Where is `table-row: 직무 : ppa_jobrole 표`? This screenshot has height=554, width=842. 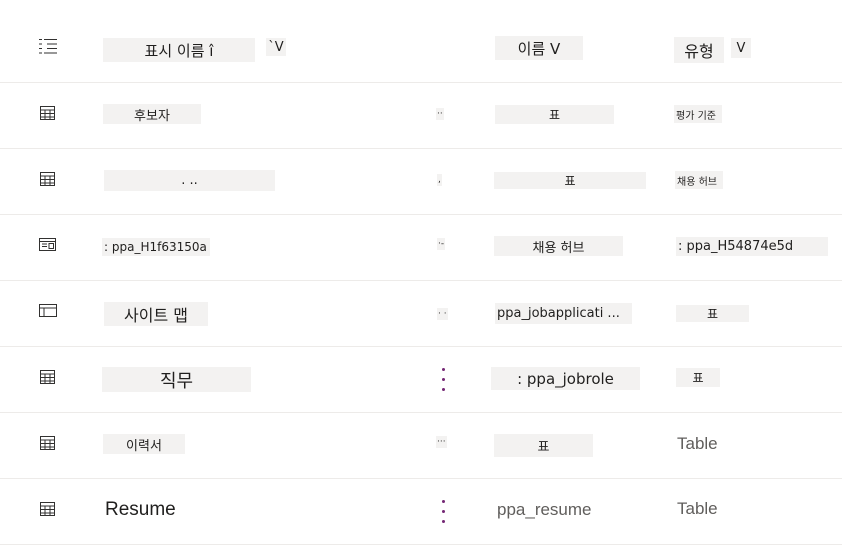
table-row: 직무 : ppa_jobrole 표 is located at coordinates (421, 379).